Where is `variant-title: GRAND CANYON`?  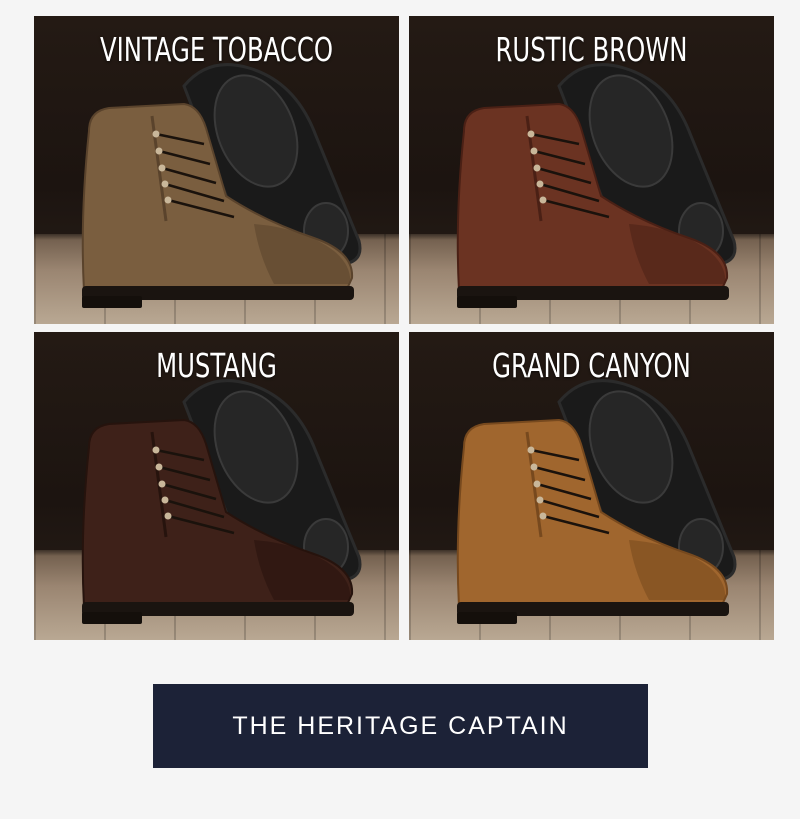 variant-title: GRAND CANYON is located at coordinates (591, 365).